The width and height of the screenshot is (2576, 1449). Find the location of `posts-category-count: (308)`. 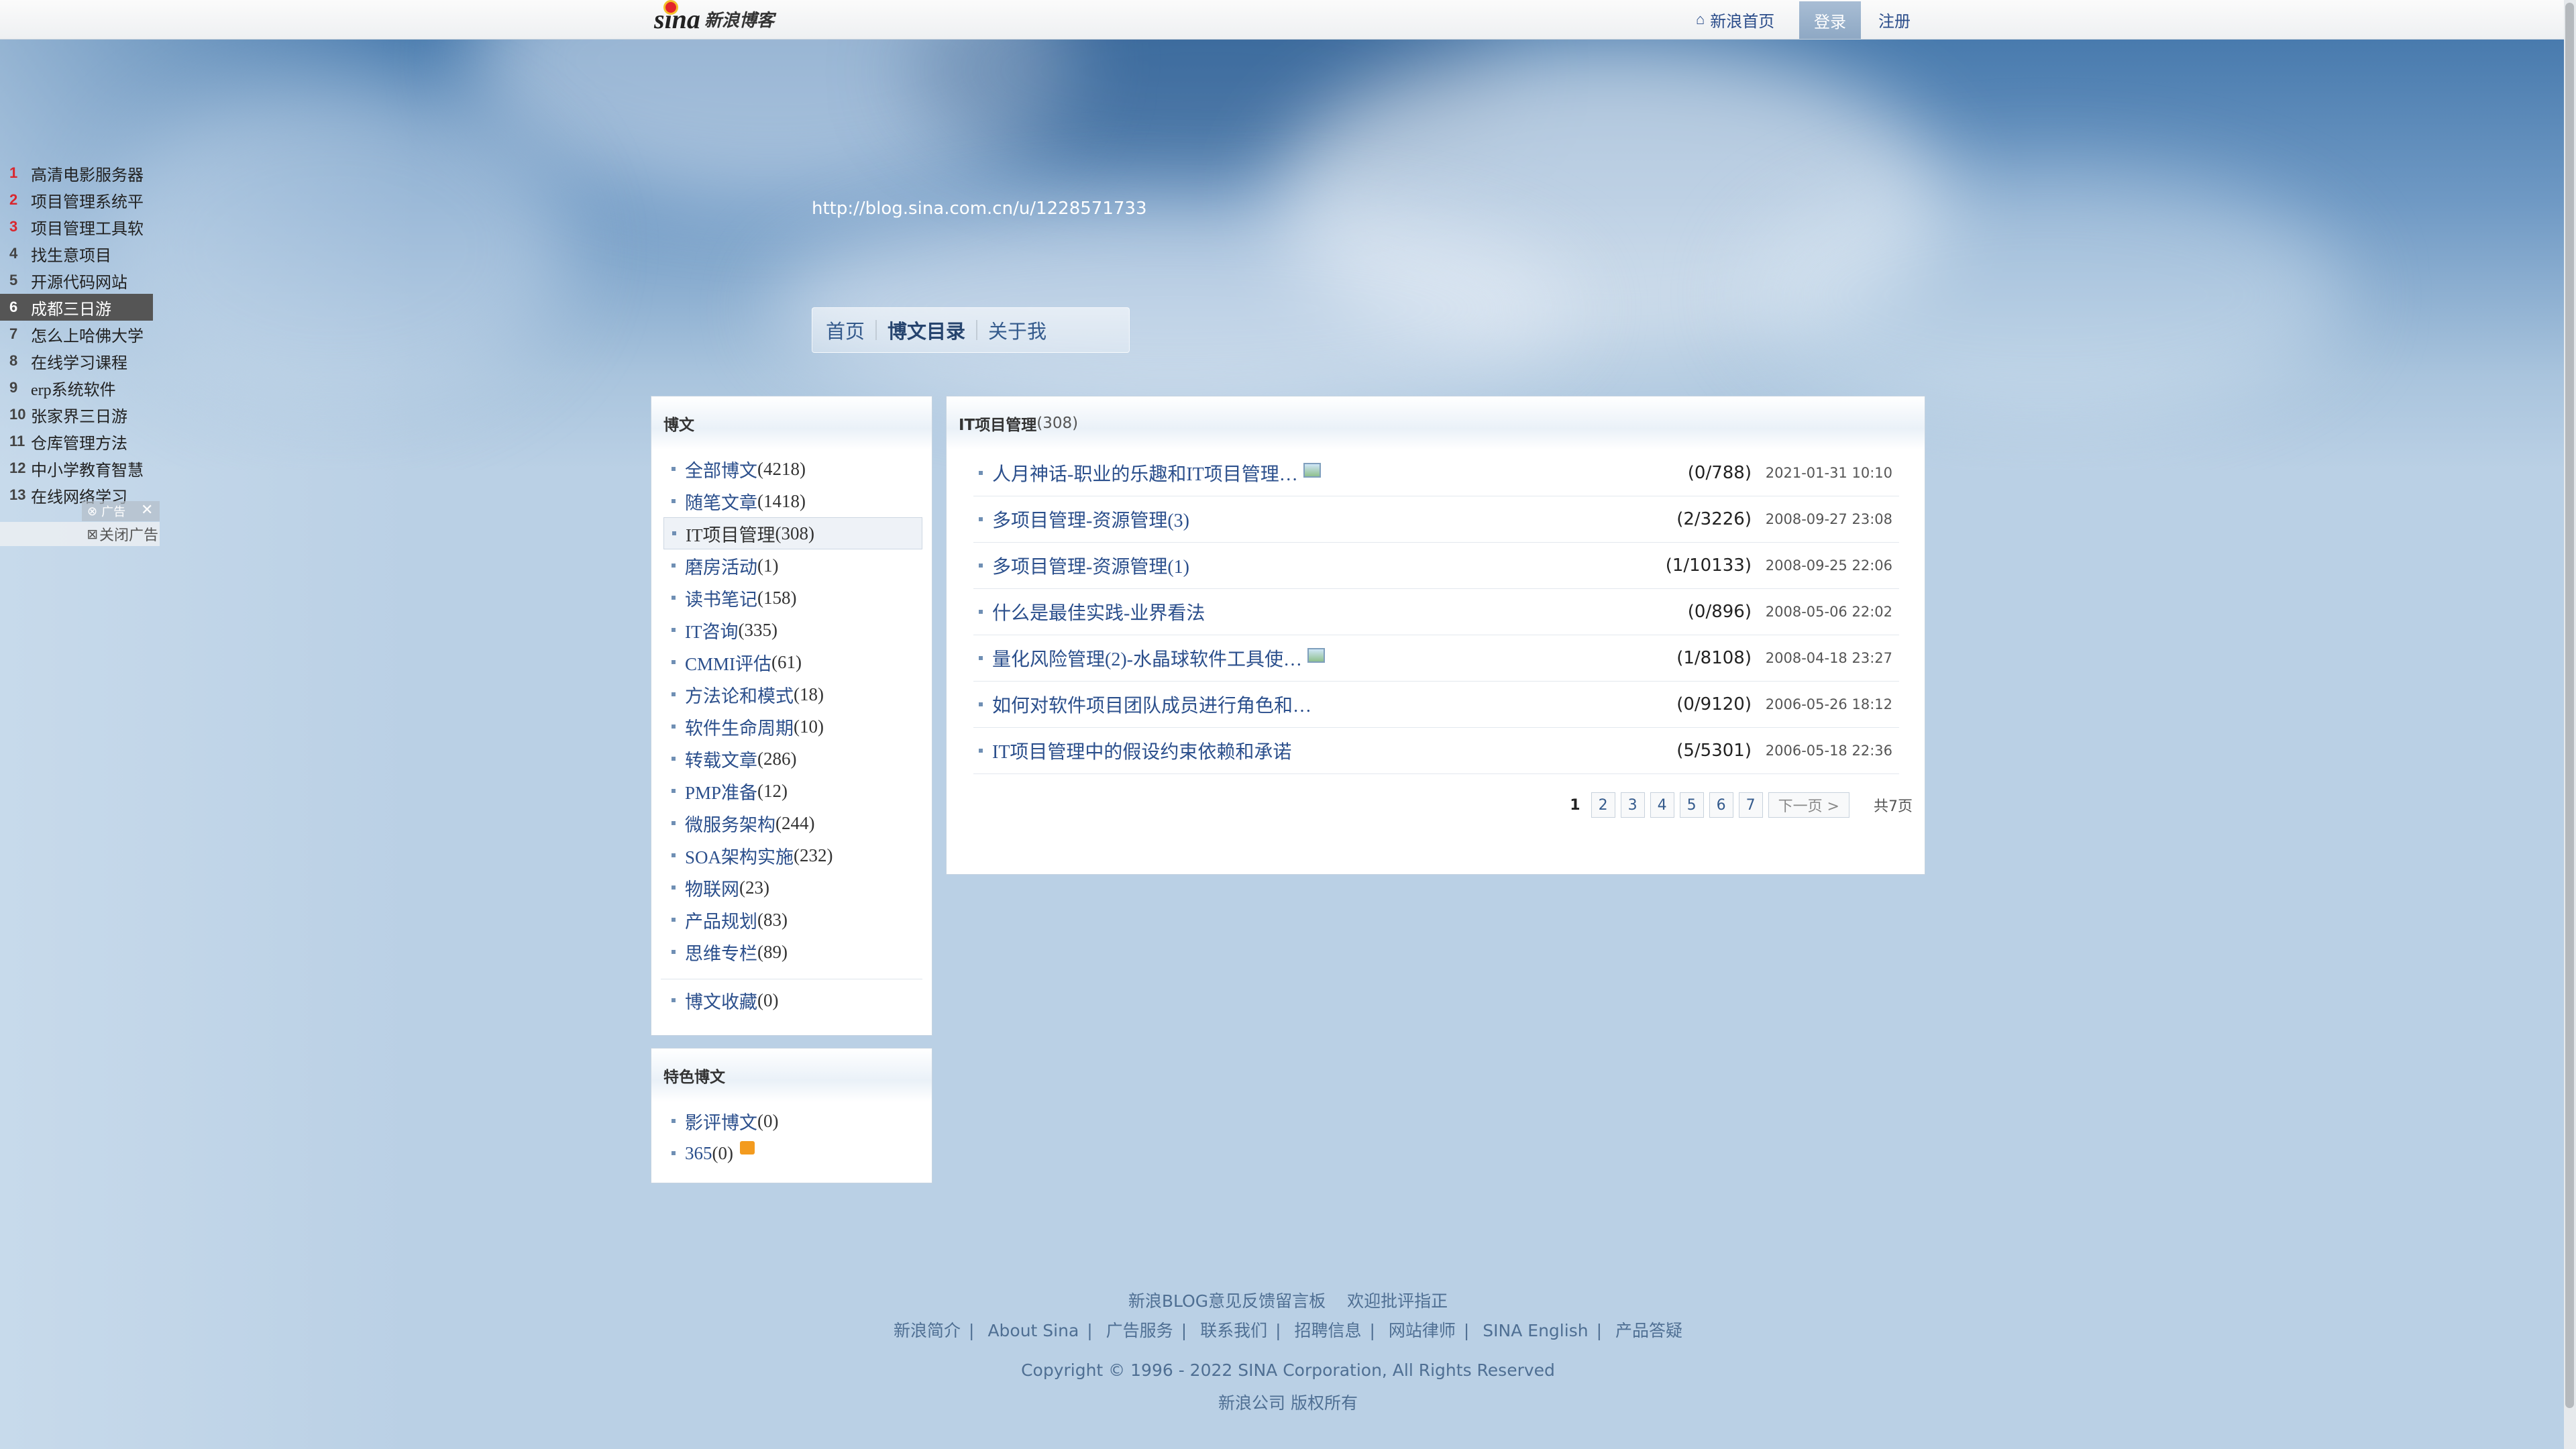

posts-category-count: (308) is located at coordinates (1057, 423).